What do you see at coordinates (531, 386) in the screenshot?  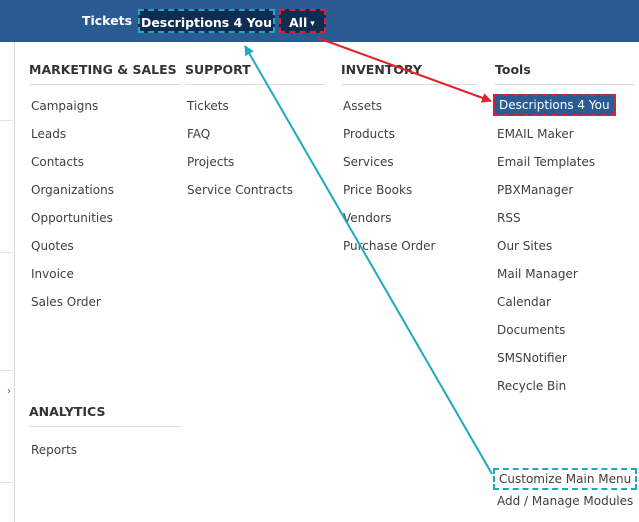 I see `menu-item-recycle-bin: Recycle Bin` at bounding box center [531, 386].